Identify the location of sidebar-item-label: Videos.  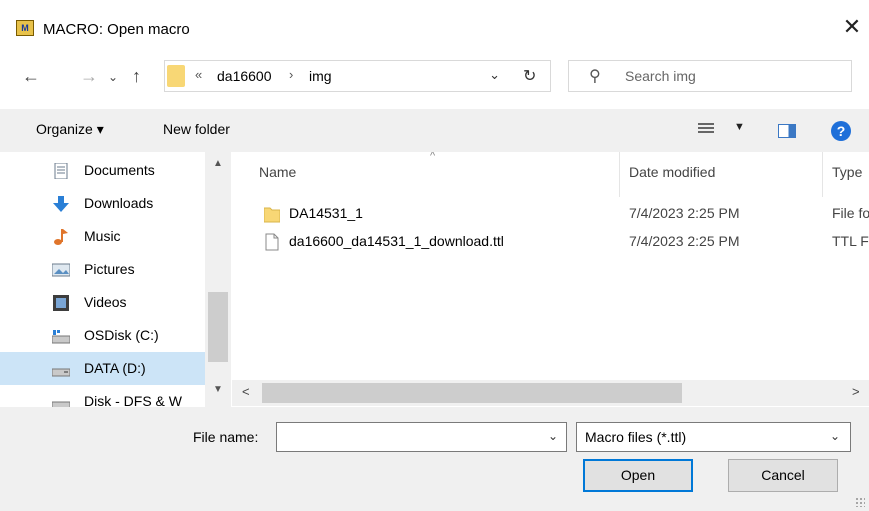
(105, 302).